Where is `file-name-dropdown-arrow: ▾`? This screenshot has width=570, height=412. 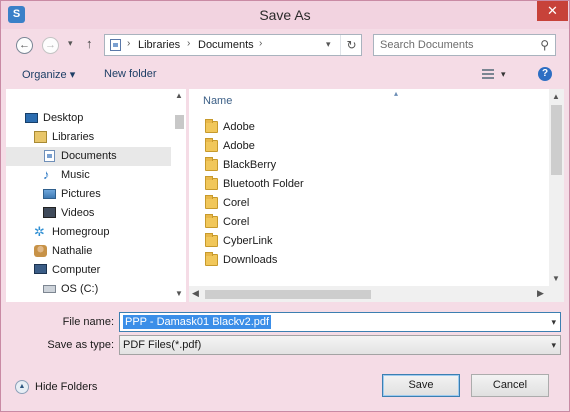 file-name-dropdown-arrow: ▾ is located at coordinates (553, 322).